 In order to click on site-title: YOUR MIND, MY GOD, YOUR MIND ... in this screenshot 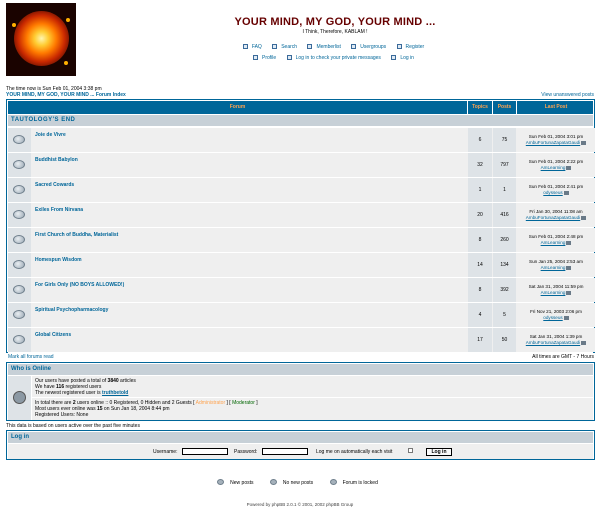, I will do `click(335, 22)`.